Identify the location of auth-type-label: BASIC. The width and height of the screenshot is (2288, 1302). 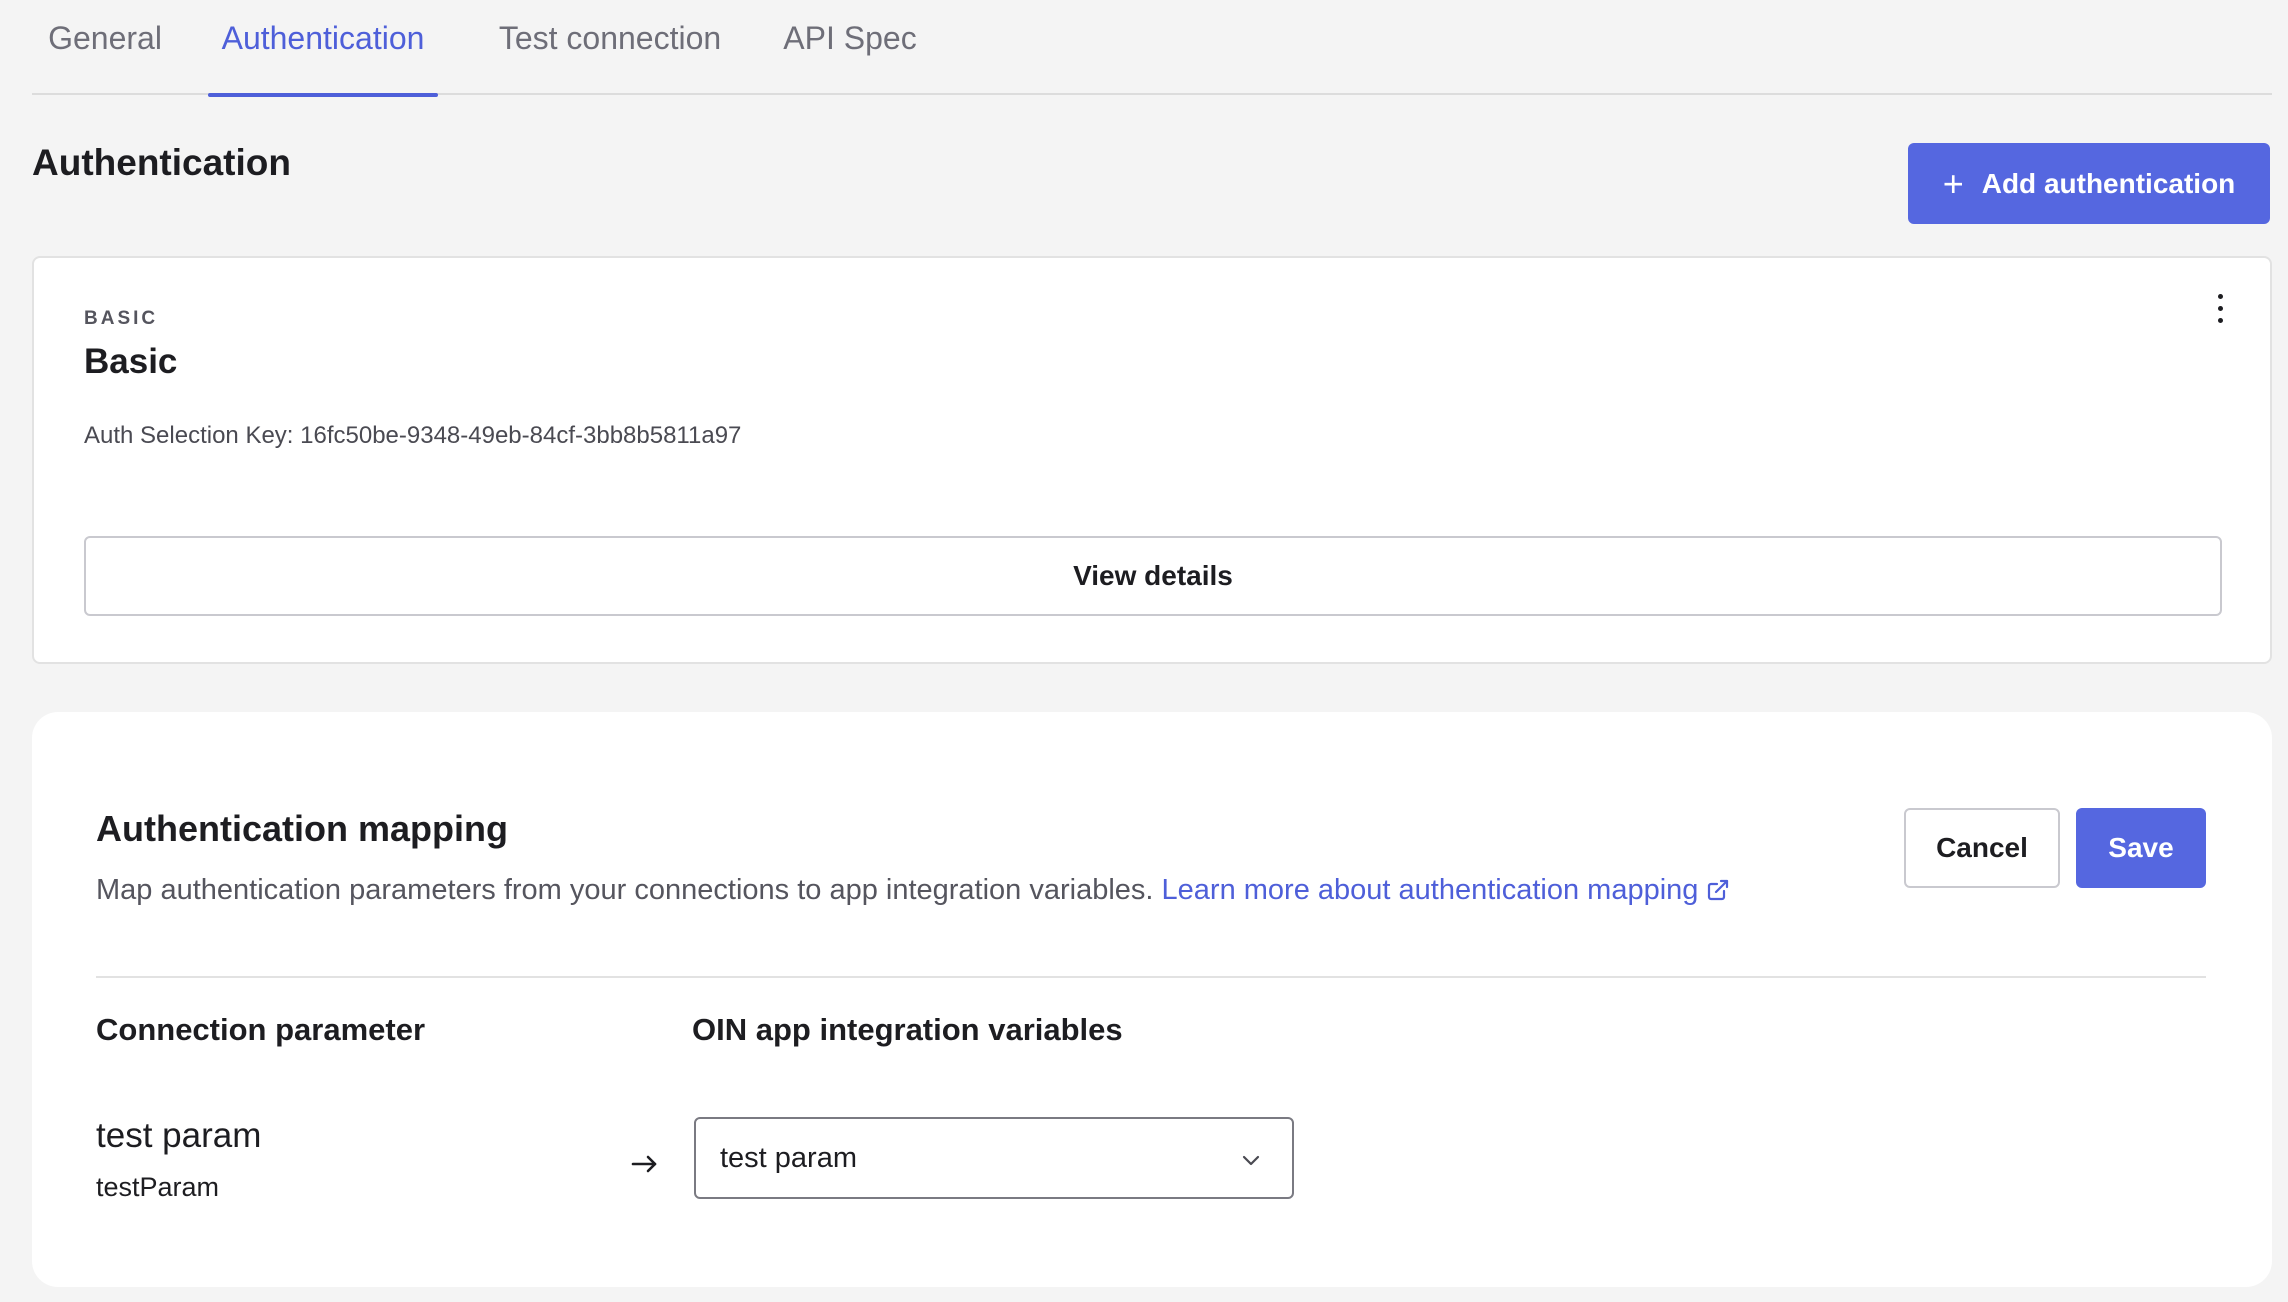
(121, 318).